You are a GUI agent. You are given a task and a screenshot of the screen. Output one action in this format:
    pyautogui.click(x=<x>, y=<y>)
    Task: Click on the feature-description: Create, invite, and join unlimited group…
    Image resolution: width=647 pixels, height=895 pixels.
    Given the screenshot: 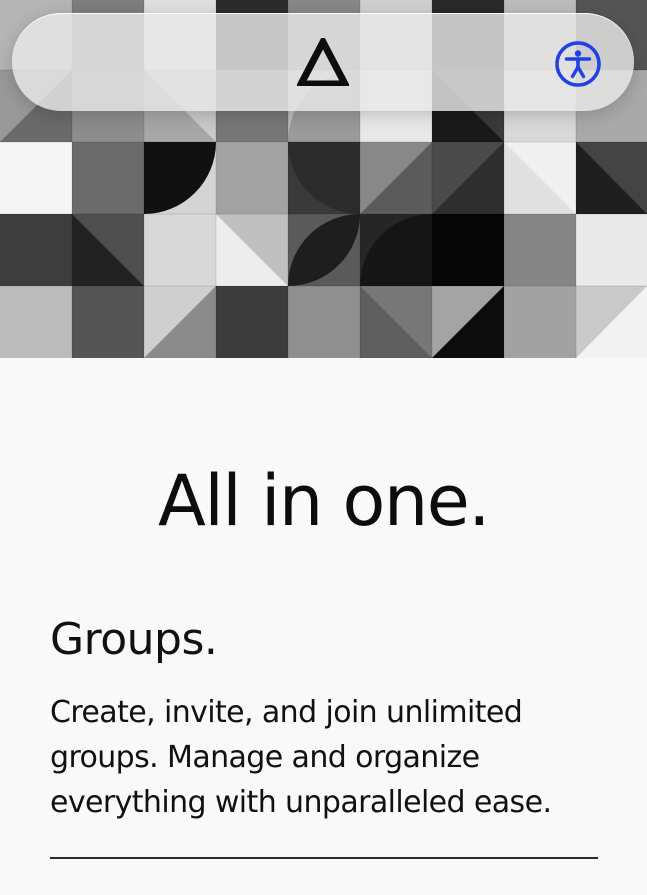 What is the action you would take?
    pyautogui.click(x=301, y=757)
    